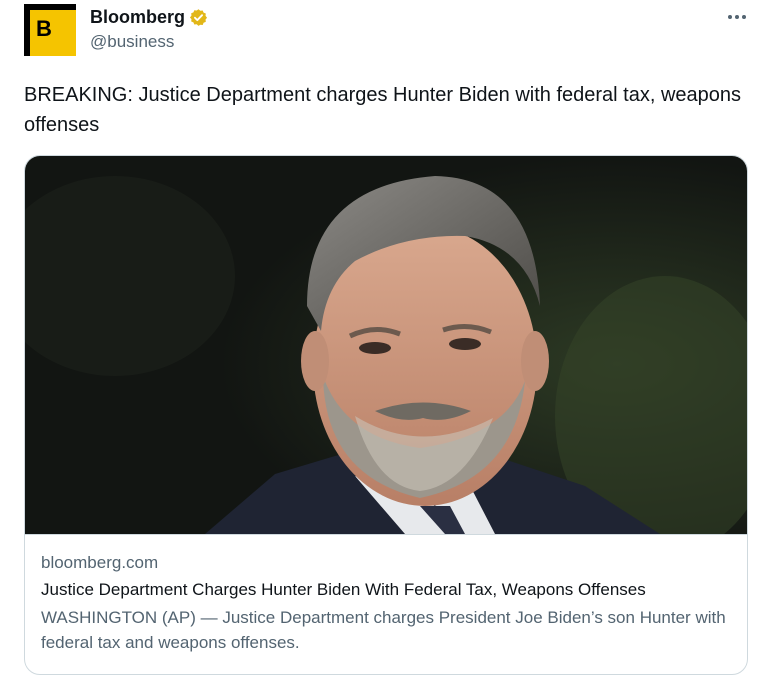 This screenshot has width=770, height=693. I want to click on author-handle: @business, so click(132, 42).